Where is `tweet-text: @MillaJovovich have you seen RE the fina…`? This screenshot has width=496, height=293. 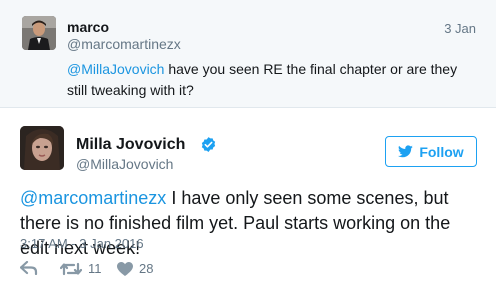
tweet-text: @MillaJovovich have you seen RE the fina… is located at coordinates (272, 80).